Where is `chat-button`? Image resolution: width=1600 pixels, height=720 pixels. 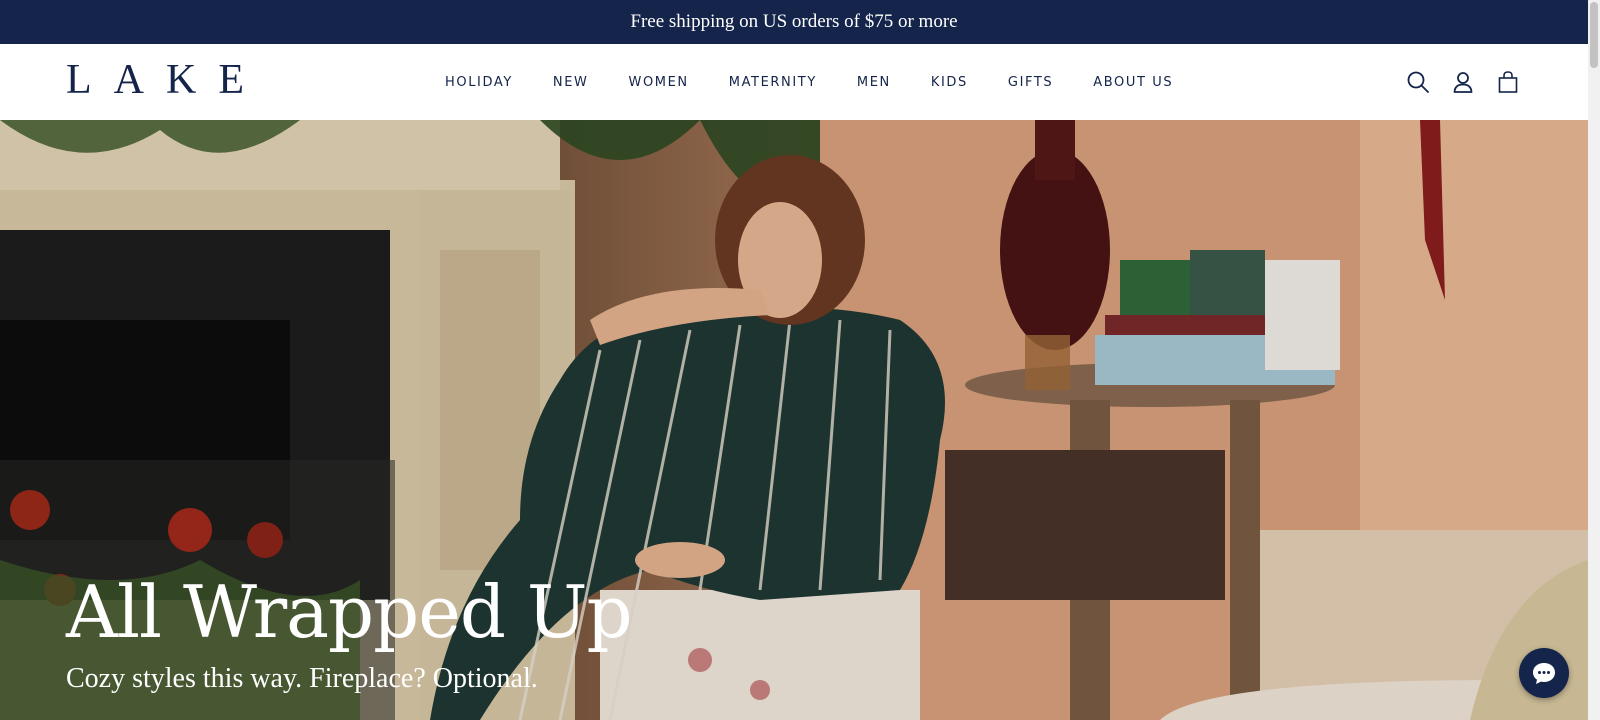
chat-button is located at coordinates (1544, 673).